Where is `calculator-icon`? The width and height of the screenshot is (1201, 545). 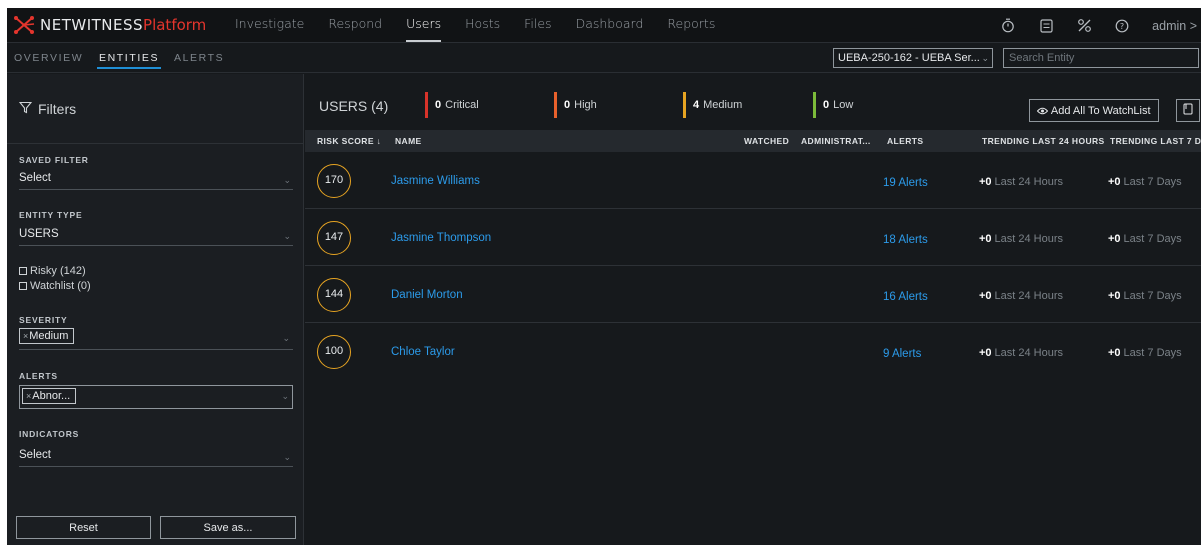
calculator-icon is located at coordinates (1046, 26).